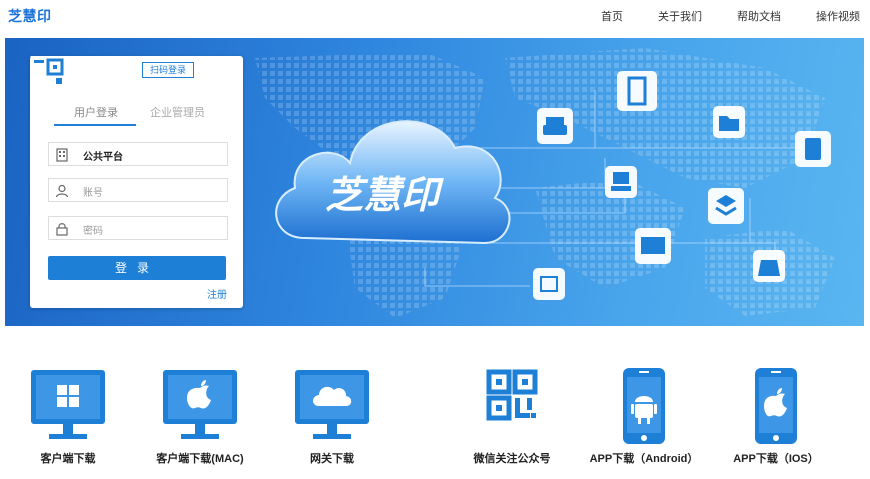 The height and width of the screenshot is (479, 870). Describe the element at coordinates (644, 459) in the screenshot. I see `download-label: APP下载（Android）` at that location.